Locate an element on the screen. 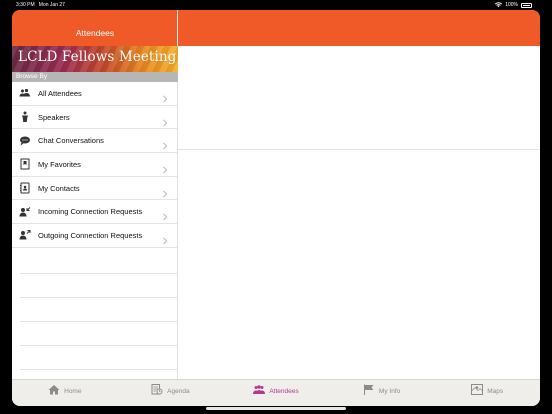  page-title: Attendees is located at coordinates (95, 33).